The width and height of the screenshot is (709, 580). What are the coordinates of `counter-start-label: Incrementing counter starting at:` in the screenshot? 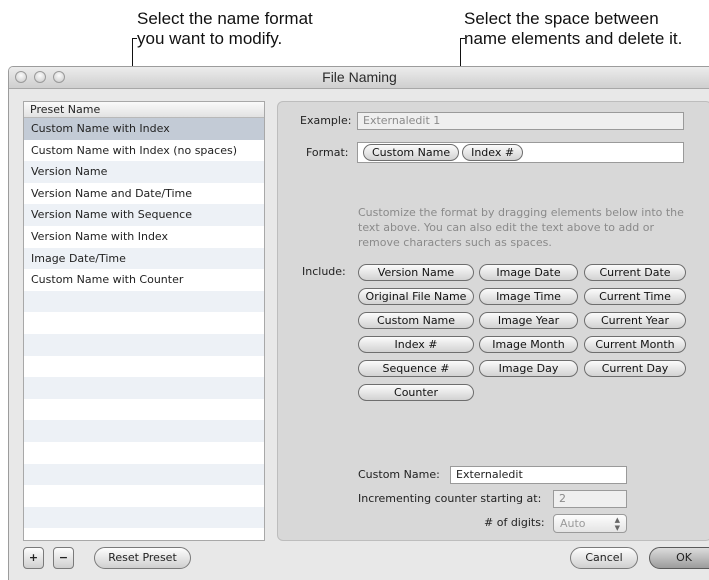 It's located at (450, 498).